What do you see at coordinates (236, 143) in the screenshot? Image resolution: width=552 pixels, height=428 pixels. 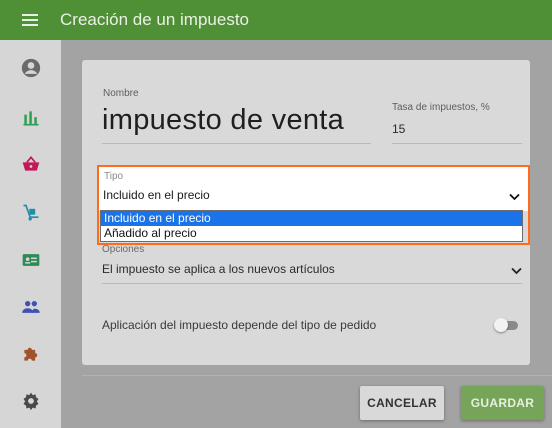 I see `name-underline` at bounding box center [236, 143].